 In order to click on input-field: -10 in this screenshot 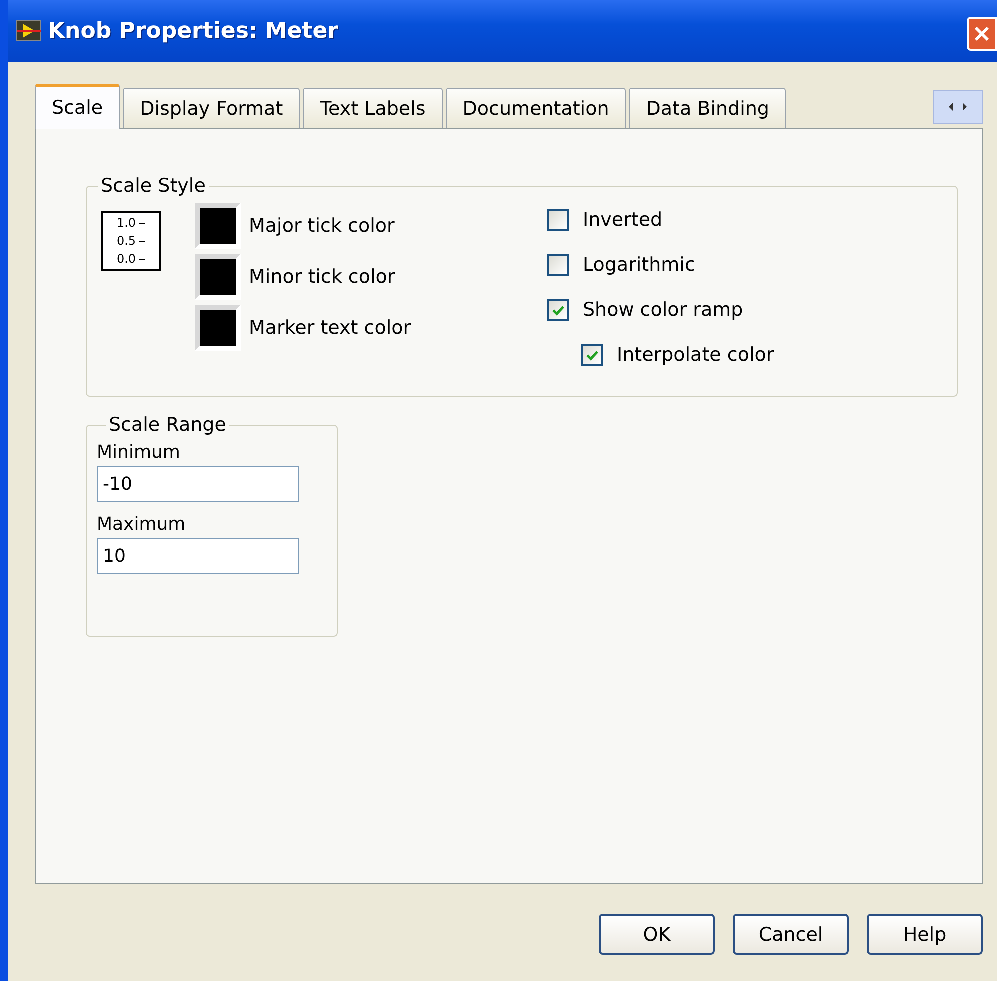, I will do `click(198, 484)`.